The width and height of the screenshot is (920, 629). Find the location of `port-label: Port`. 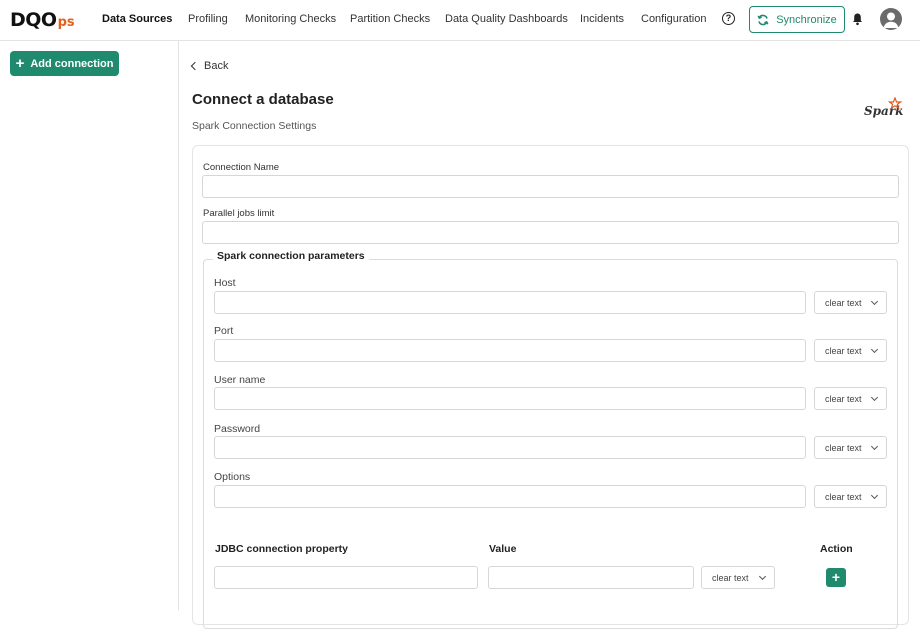

port-label: Port is located at coordinates (224, 331).